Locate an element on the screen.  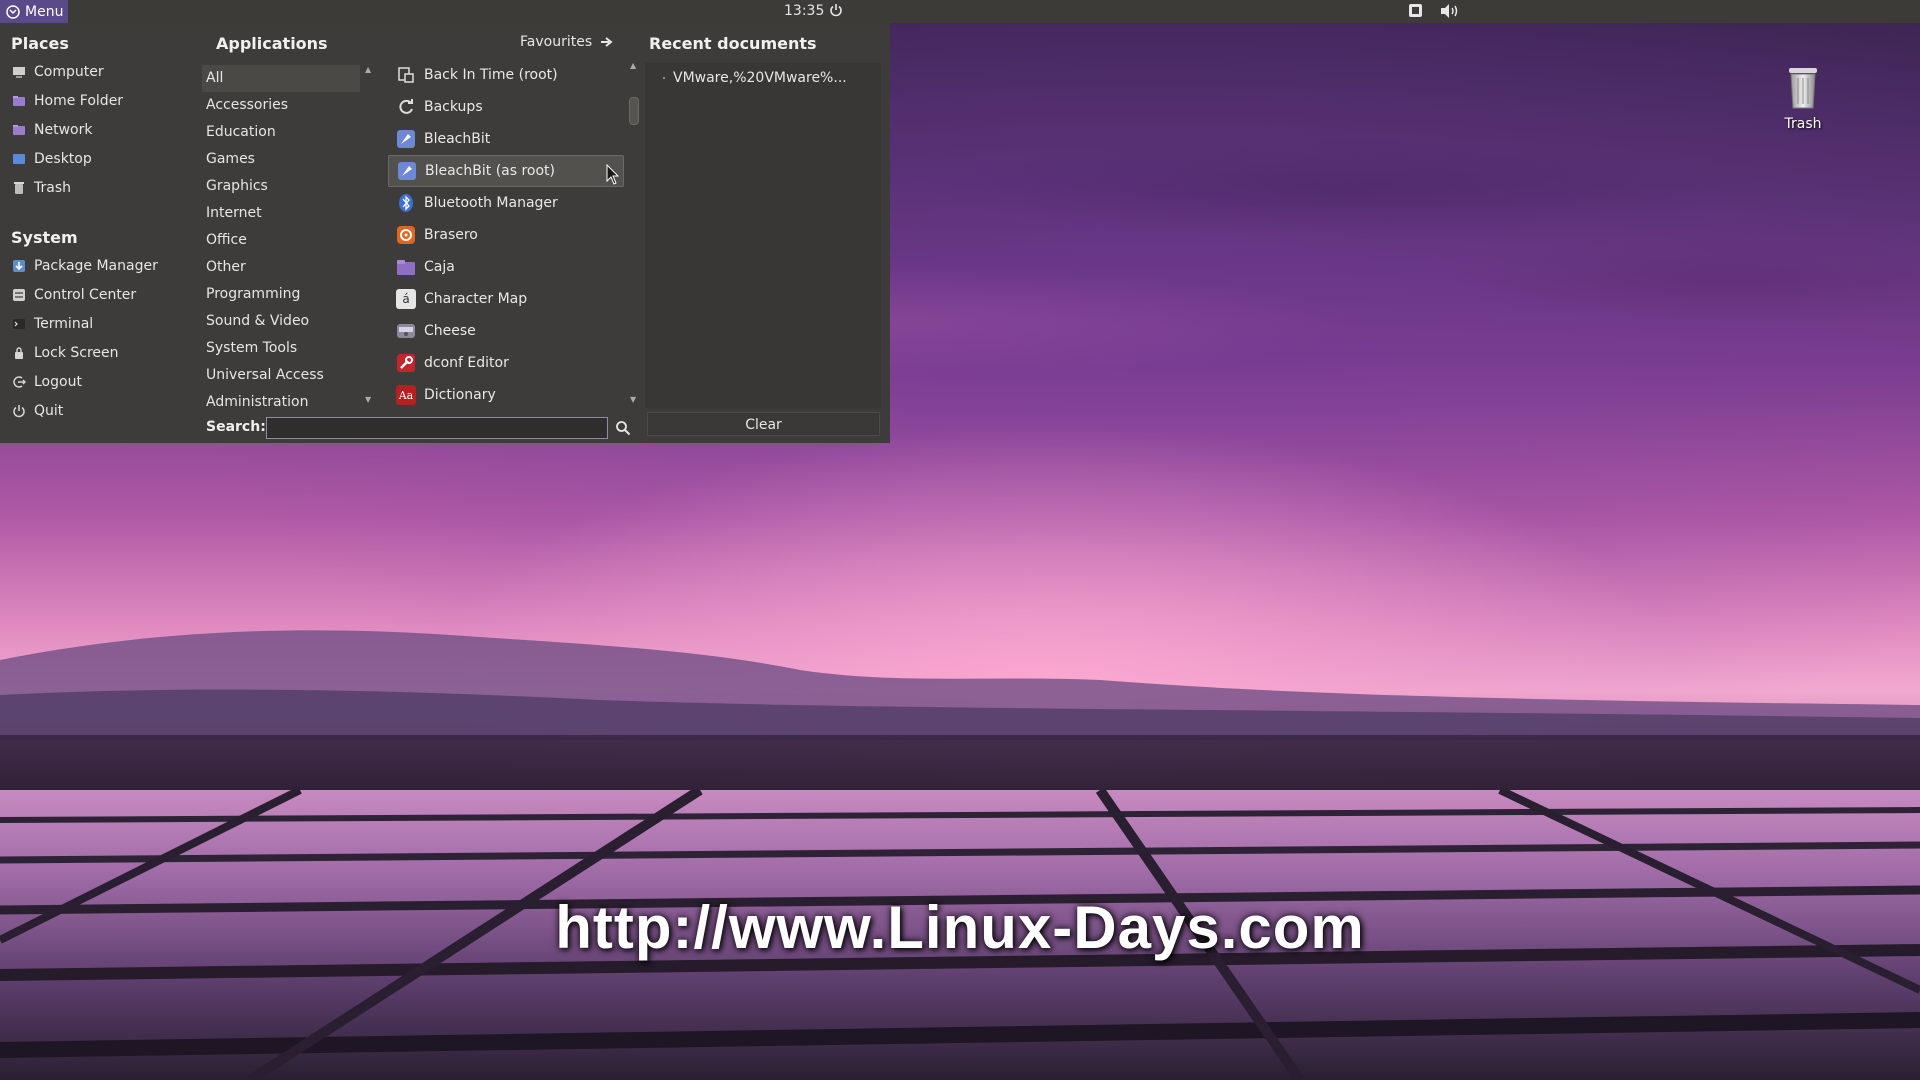
category-education: Education is located at coordinates (281, 132).